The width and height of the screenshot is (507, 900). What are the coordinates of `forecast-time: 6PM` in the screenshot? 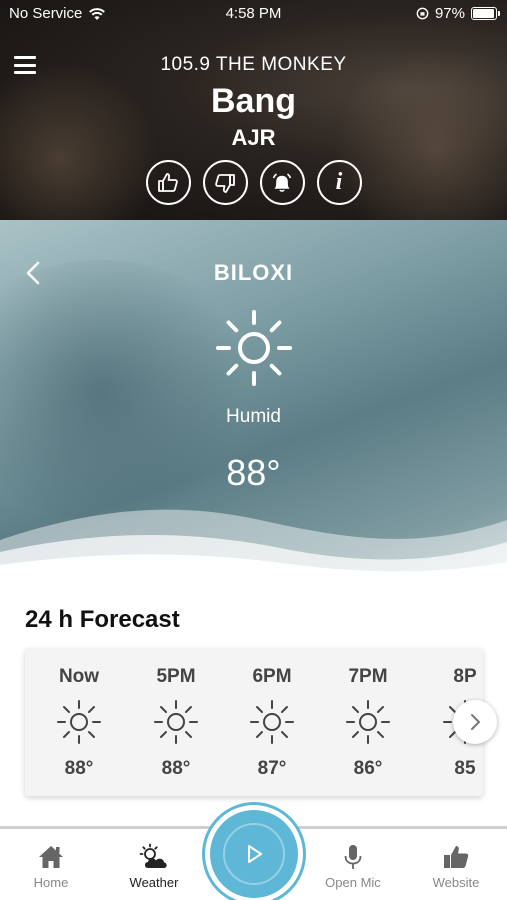 It's located at (272, 676).